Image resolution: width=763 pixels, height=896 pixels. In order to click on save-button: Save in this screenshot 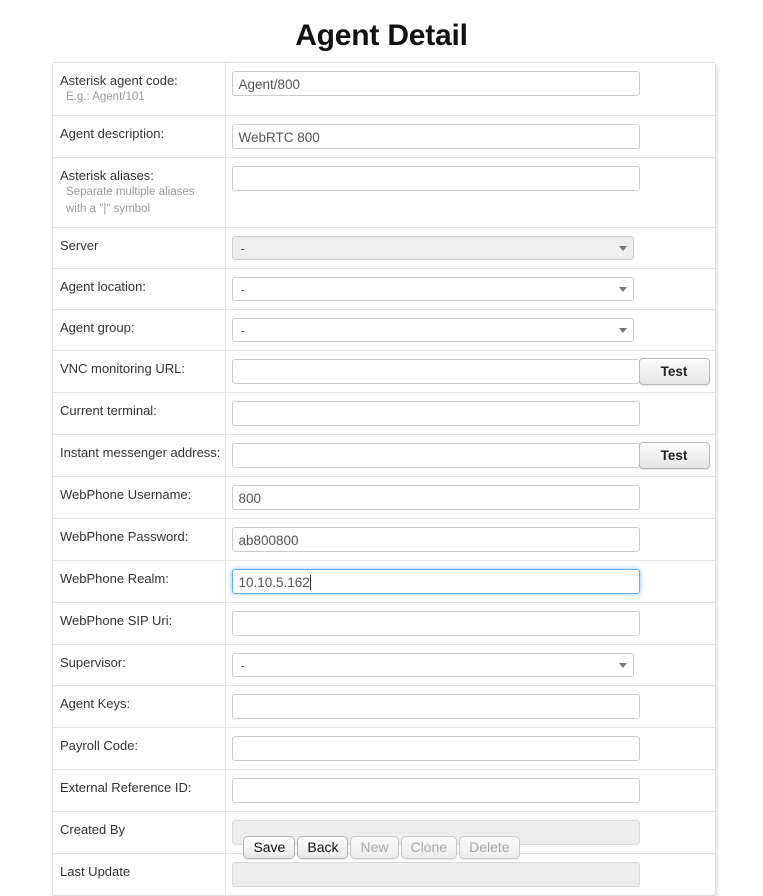, I will do `click(269, 847)`.